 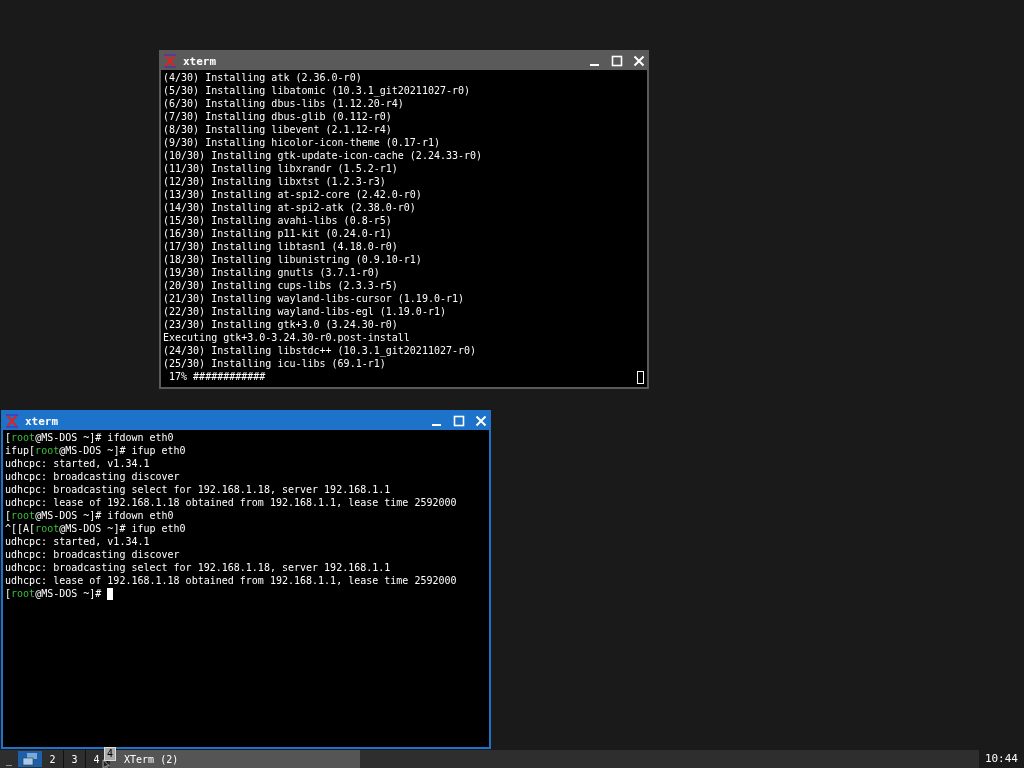 What do you see at coordinates (323, 155) in the screenshot?
I see `terminal-line: (10/30) Installing gtk-update-icon-cache (2.24.33-r0)` at bounding box center [323, 155].